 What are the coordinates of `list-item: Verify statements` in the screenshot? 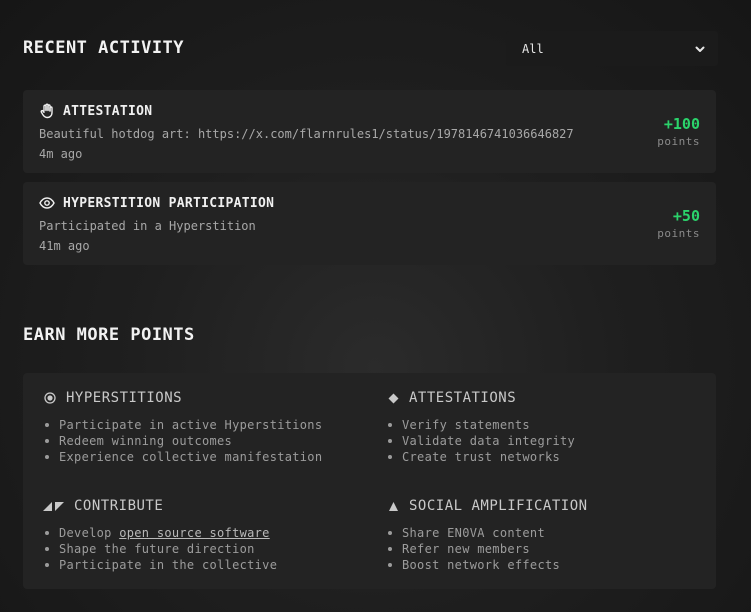 It's located at (480, 425).